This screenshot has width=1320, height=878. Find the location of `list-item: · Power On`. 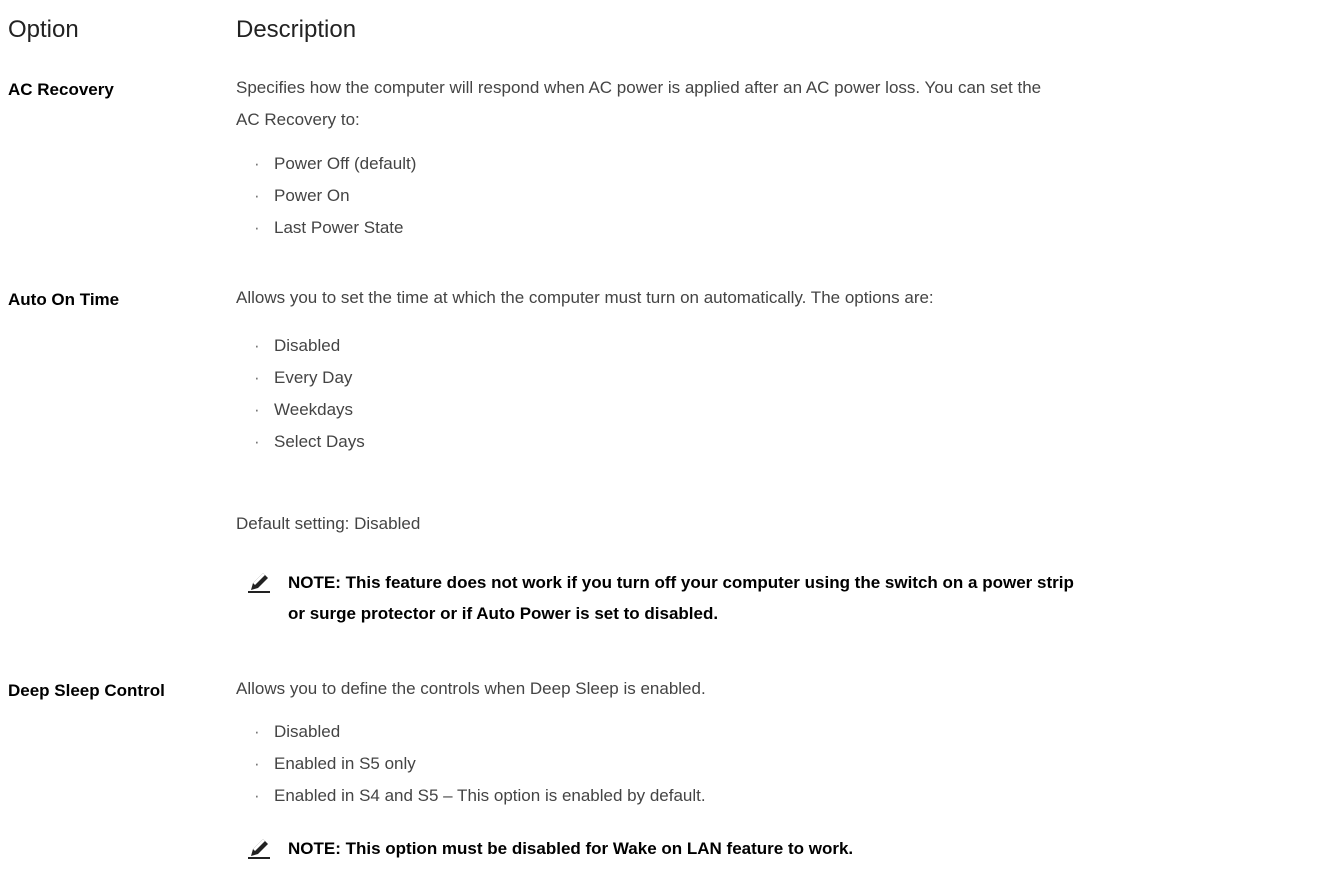

list-item: · Power On is located at coordinates (335, 196).